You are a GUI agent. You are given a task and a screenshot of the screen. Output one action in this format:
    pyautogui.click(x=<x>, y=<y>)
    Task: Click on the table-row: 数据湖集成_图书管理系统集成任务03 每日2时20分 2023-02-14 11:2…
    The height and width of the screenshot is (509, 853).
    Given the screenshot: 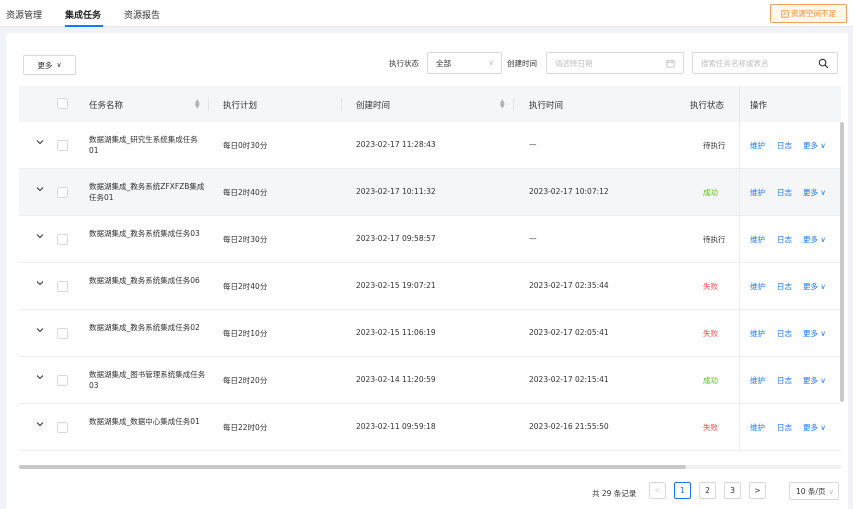 What is the action you would take?
    pyautogui.click(x=430, y=380)
    